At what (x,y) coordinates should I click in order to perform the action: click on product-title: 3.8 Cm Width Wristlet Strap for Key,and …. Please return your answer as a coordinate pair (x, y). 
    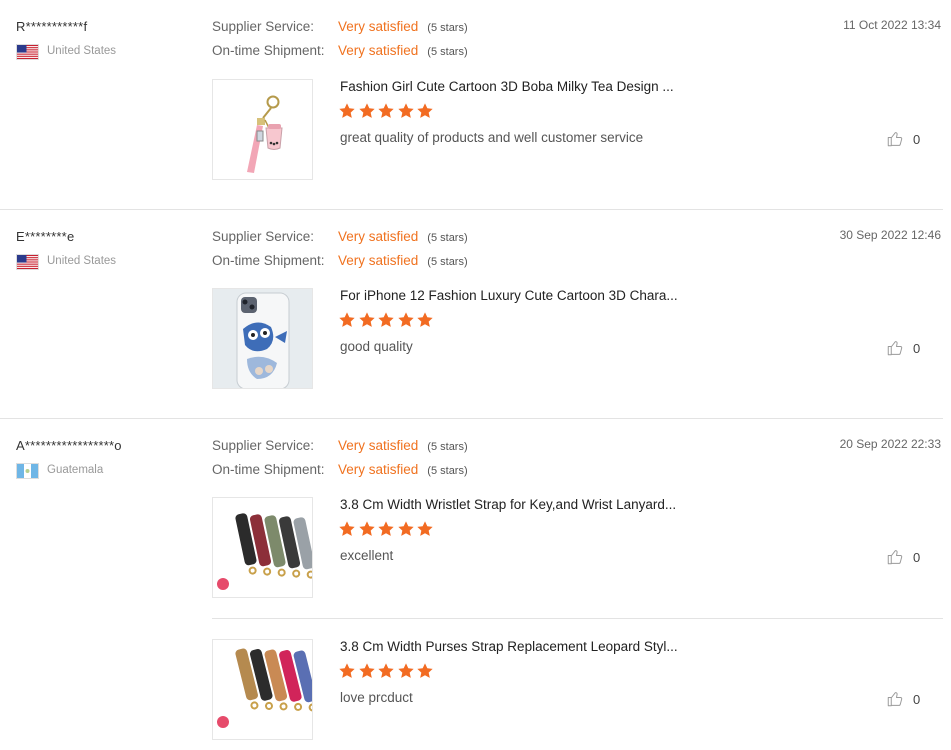
    Looking at the image, I should click on (508, 504).